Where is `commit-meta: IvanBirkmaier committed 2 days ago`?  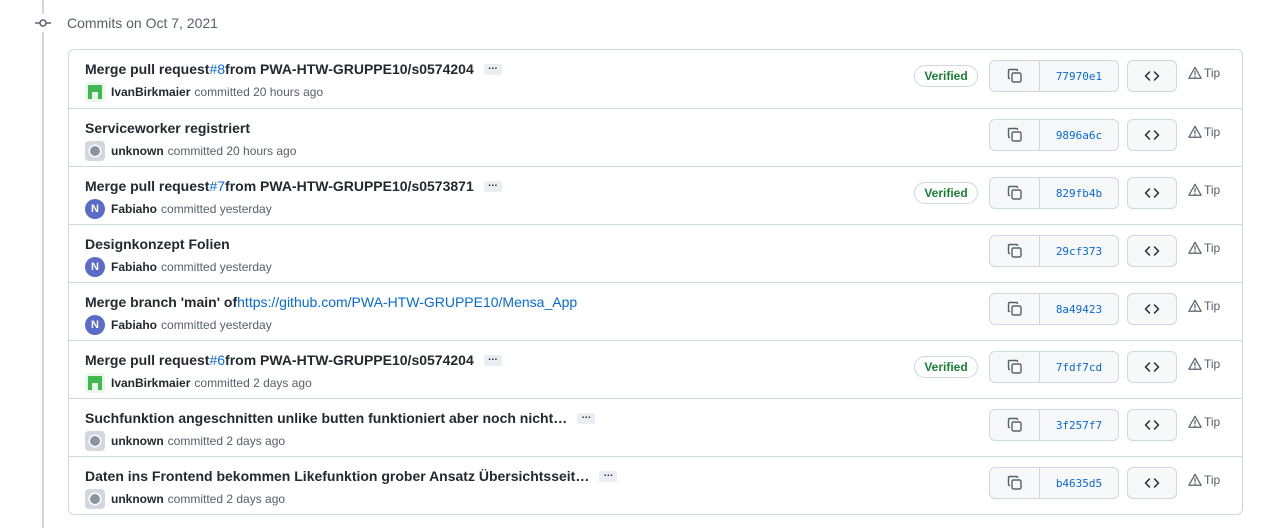 commit-meta: IvanBirkmaier committed 2 days ago is located at coordinates (198, 383).